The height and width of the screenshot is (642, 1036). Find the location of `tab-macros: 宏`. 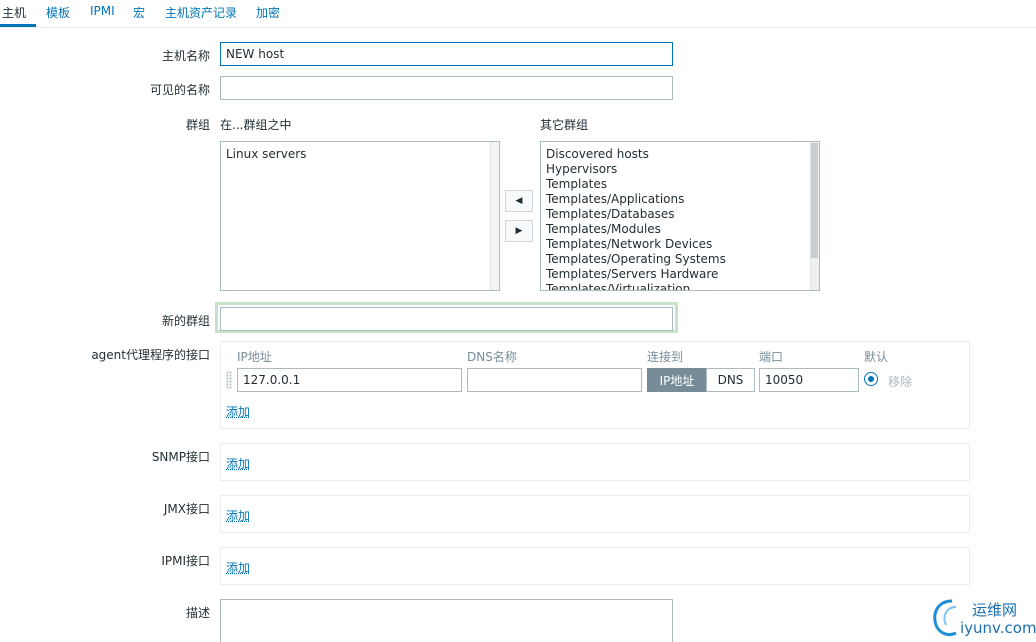

tab-macros: 宏 is located at coordinates (139, 12).